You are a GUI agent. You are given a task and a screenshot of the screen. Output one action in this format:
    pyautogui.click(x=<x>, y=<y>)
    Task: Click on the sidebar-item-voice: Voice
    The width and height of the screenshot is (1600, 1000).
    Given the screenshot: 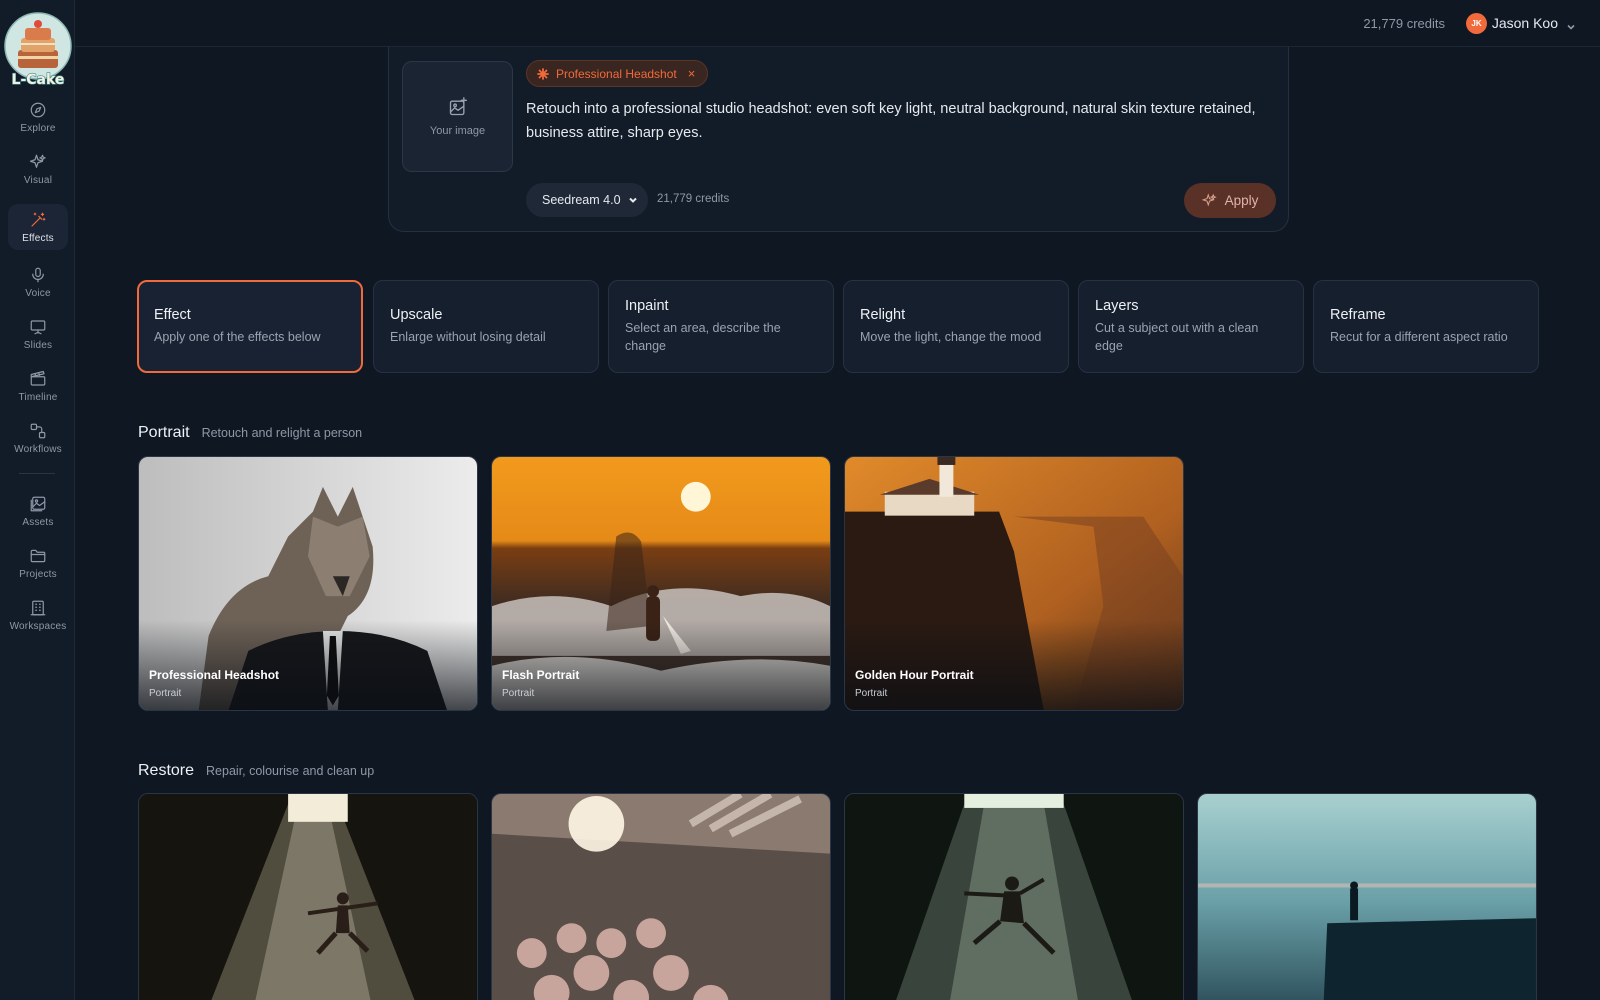 What is the action you would take?
    pyautogui.click(x=38, y=282)
    